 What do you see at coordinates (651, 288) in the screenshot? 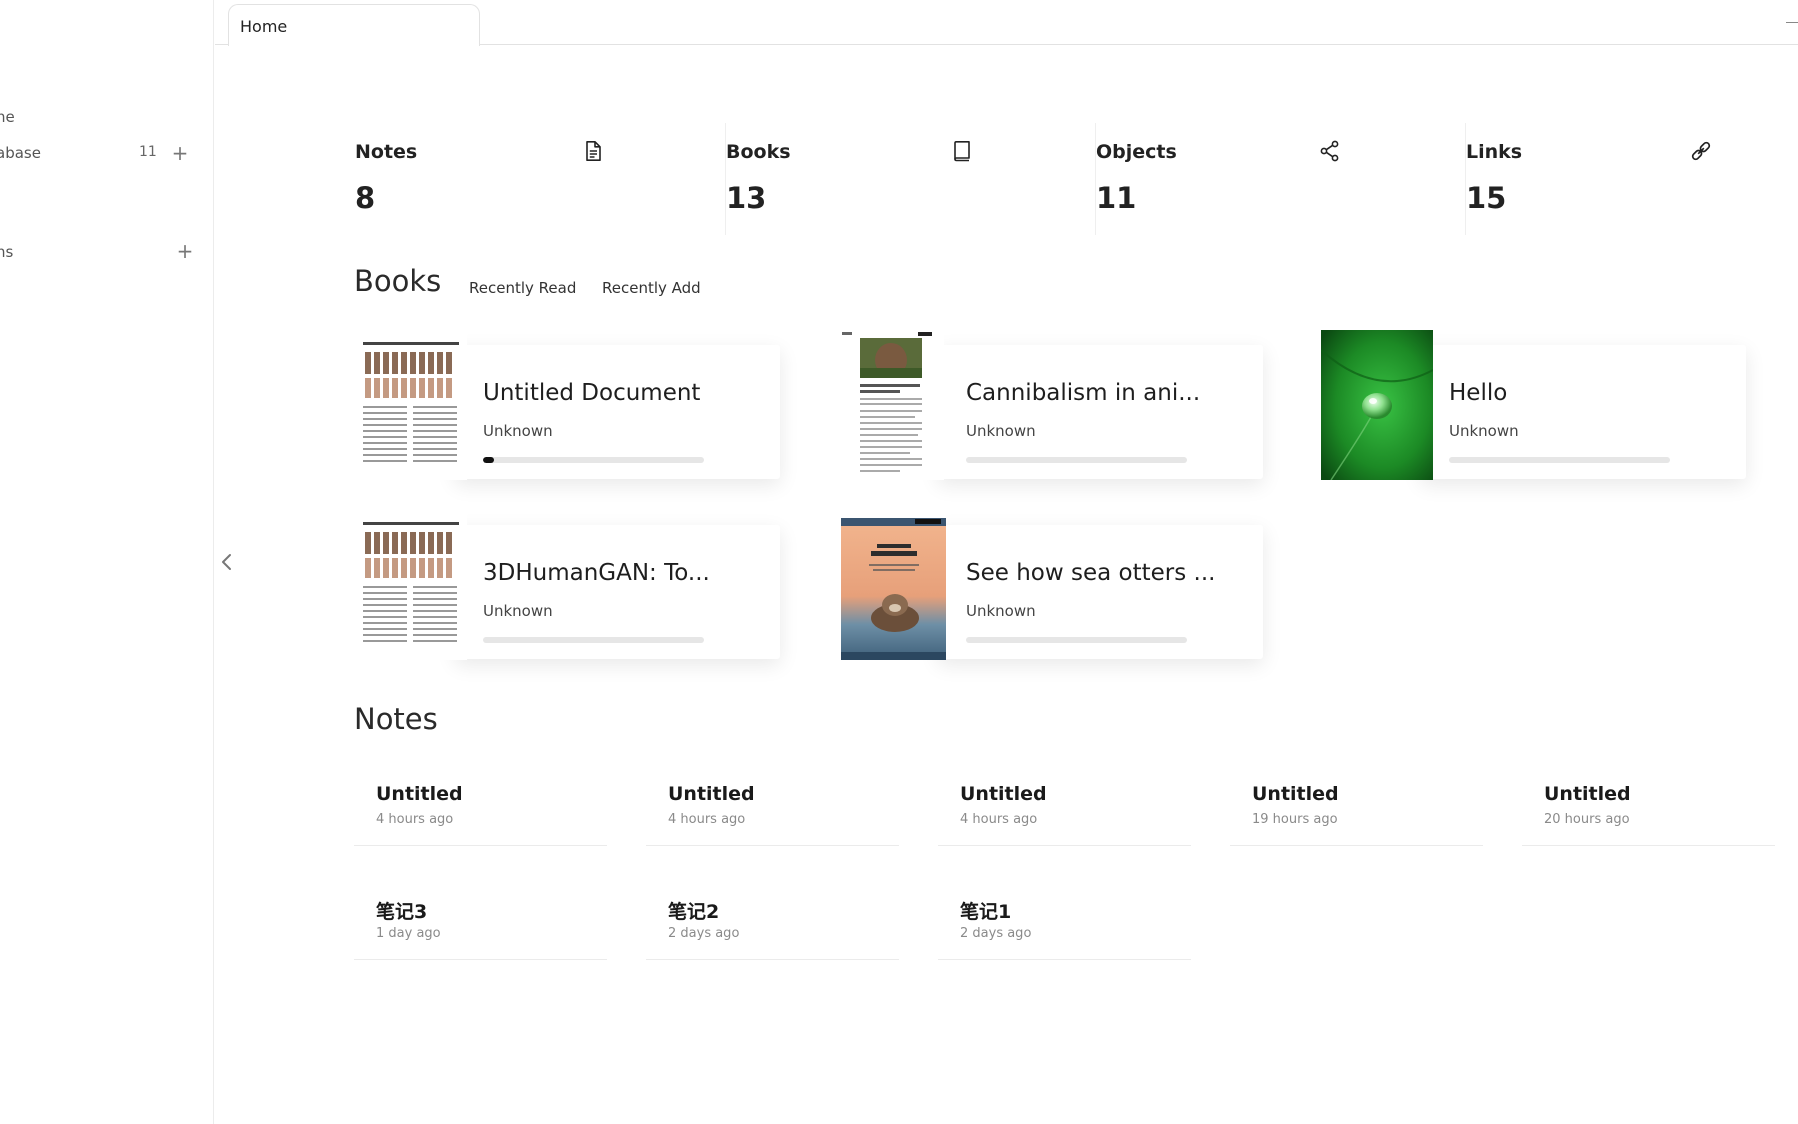
I see `filter-recently-add: Recently Add` at bounding box center [651, 288].